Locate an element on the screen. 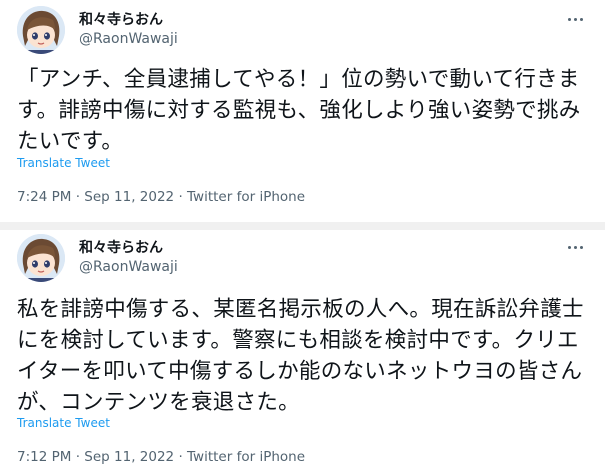 This screenshot has width=605, height=476. tweet-time: 7:12 PM is located at coordinates (44, 457).